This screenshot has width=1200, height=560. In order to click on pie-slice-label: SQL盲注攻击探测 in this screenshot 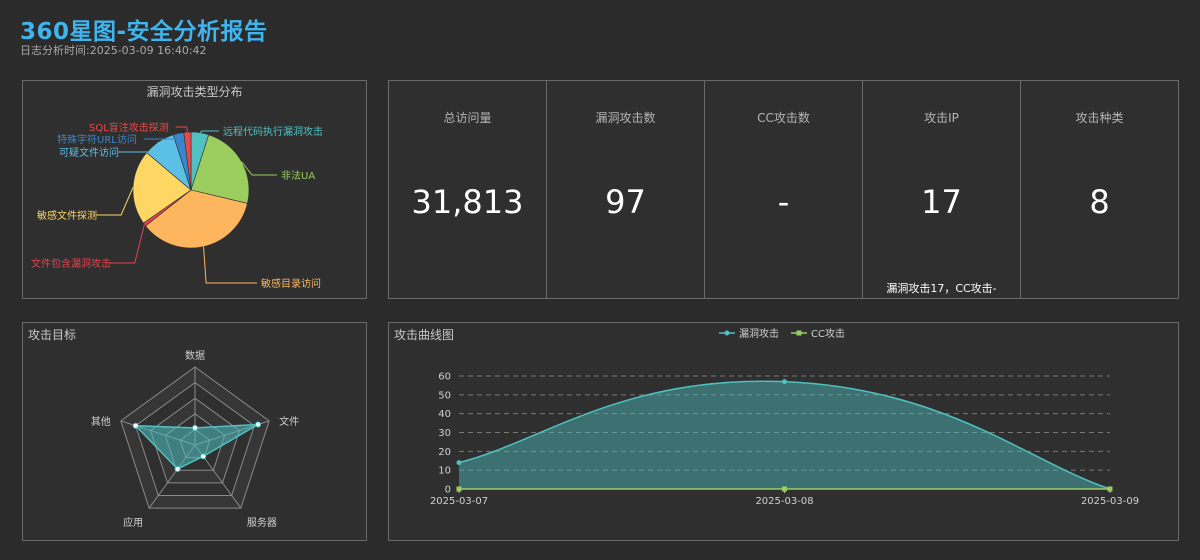, I will do `click(129, 127)`.